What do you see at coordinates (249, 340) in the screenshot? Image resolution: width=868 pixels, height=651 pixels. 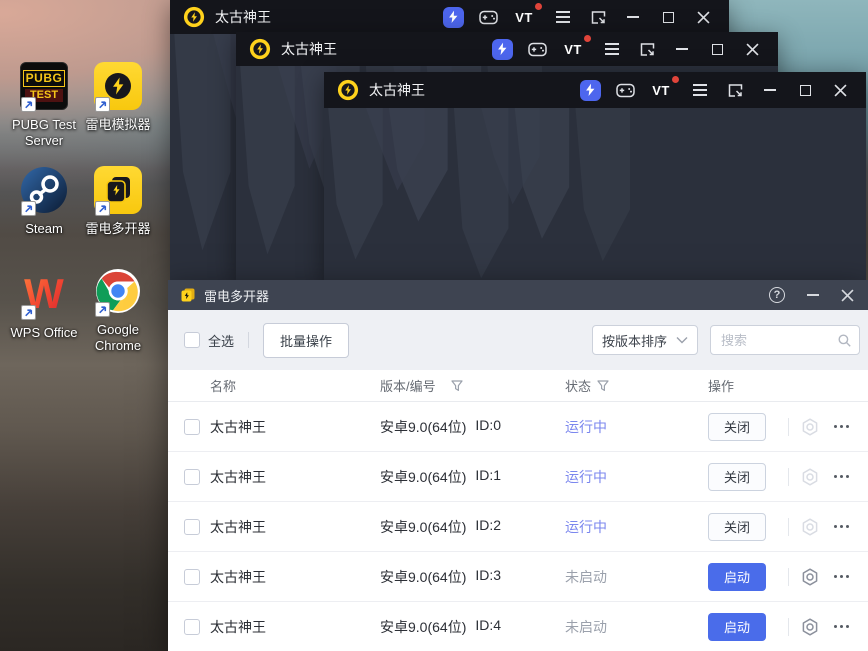 I see `toolbar-divider` at bounding box center [249, 340].